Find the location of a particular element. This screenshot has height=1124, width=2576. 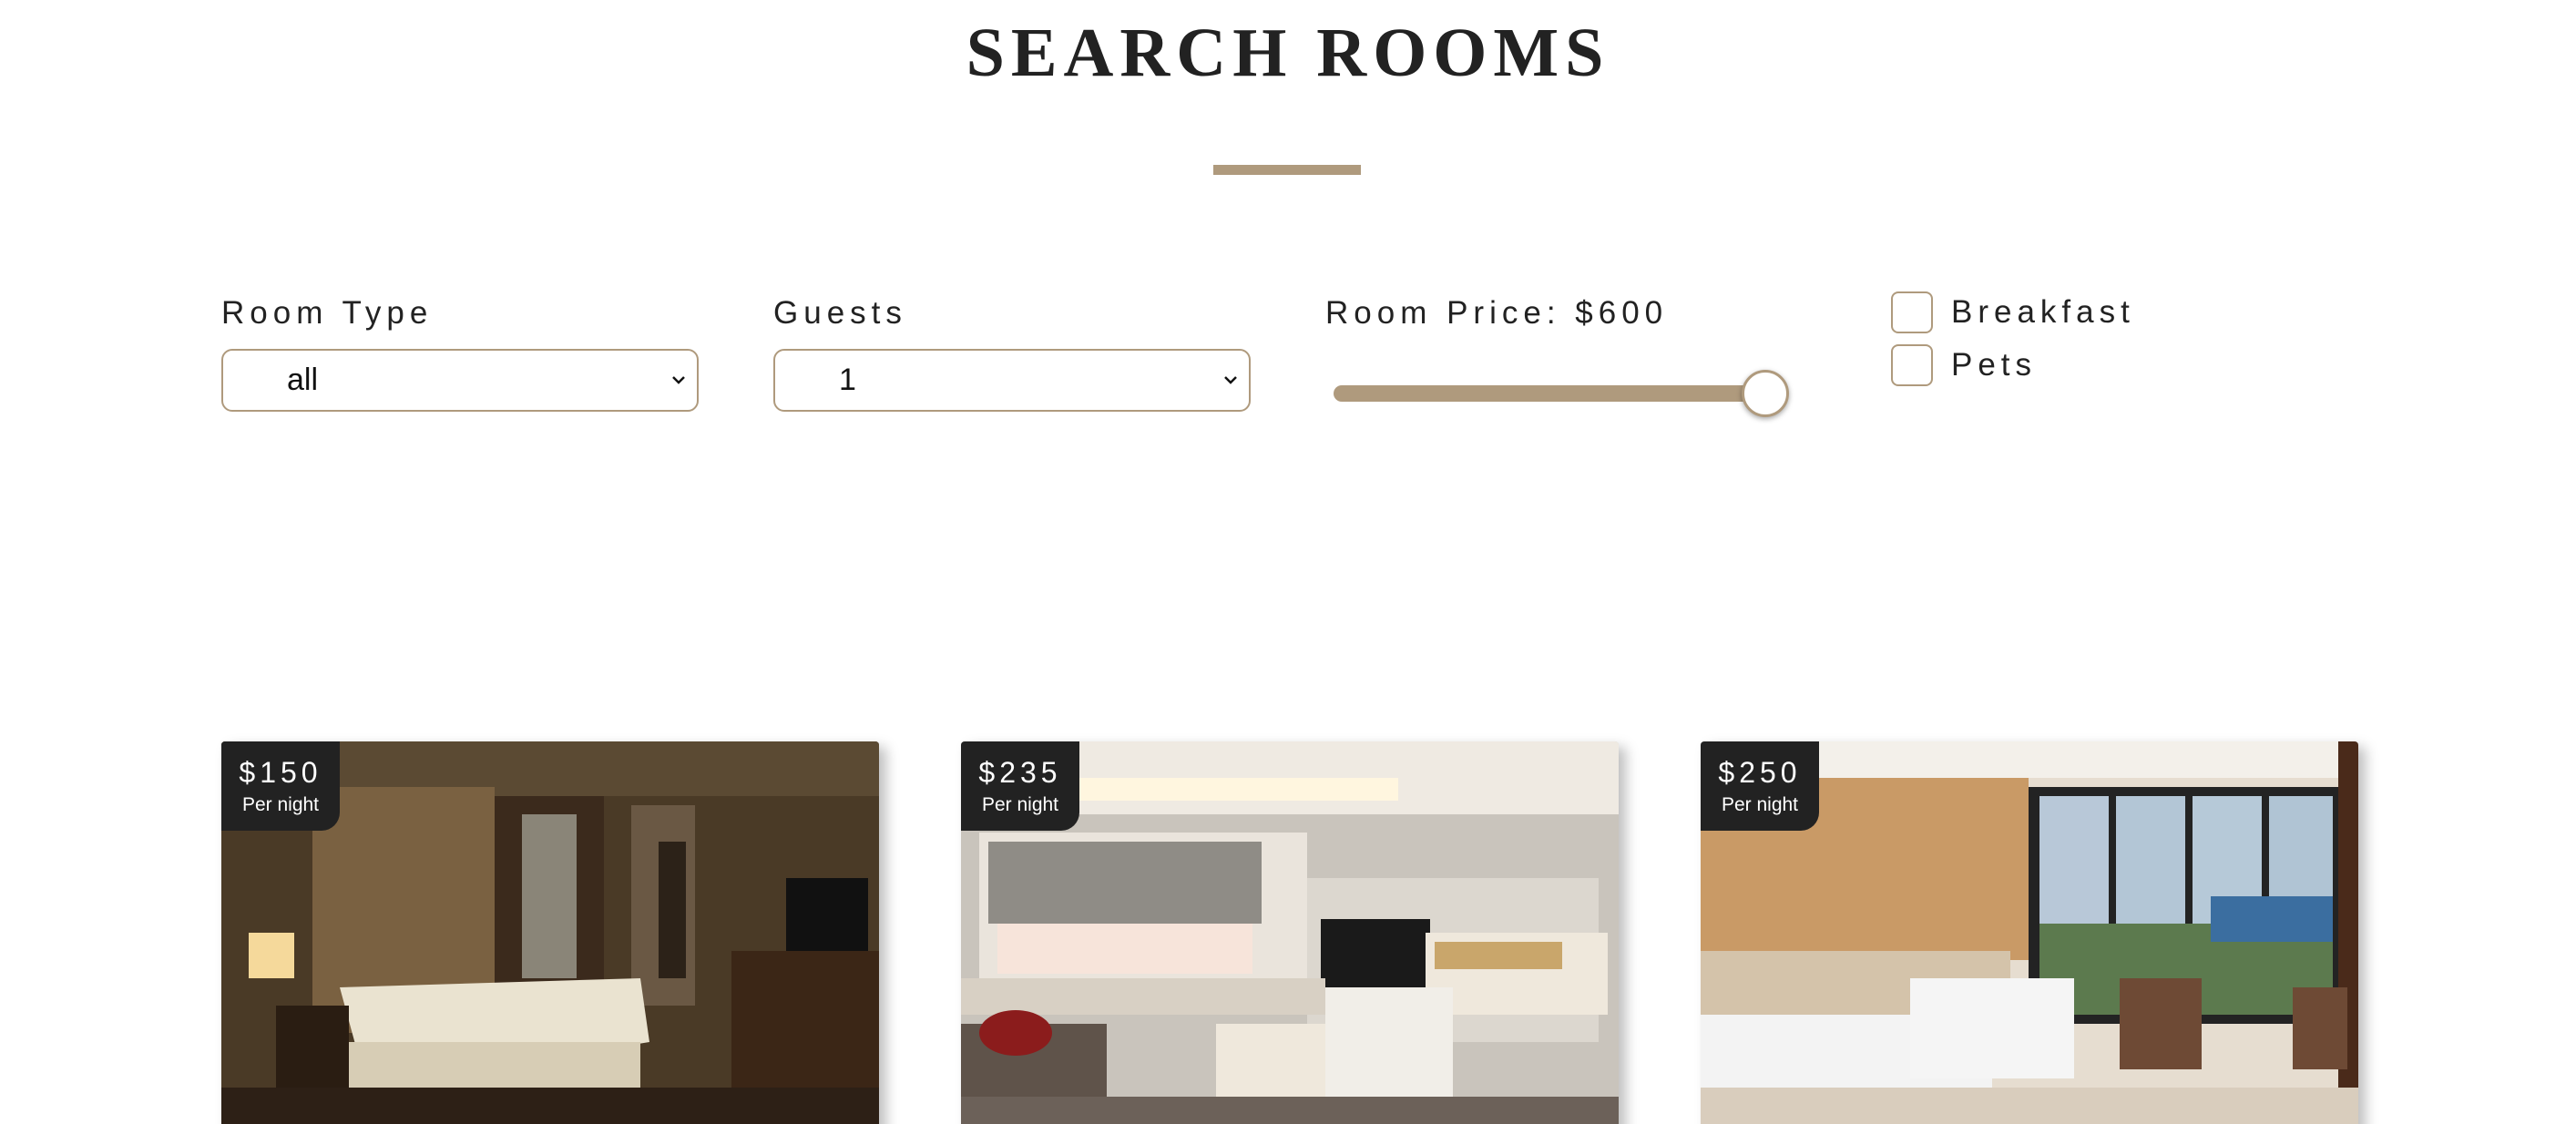

room-type-selected-value: all is located at coordinates (303, 380).